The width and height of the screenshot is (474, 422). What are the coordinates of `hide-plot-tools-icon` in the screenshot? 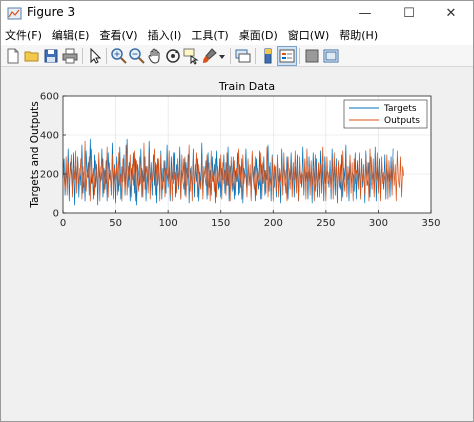 It's located at (312, 56).